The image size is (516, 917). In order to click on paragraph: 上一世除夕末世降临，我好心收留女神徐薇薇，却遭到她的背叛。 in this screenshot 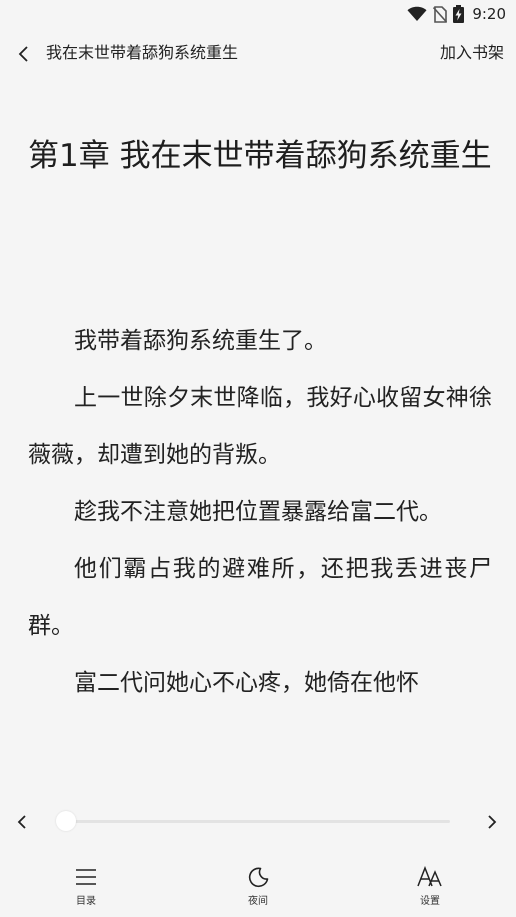, I will do `click(260, 426)`.